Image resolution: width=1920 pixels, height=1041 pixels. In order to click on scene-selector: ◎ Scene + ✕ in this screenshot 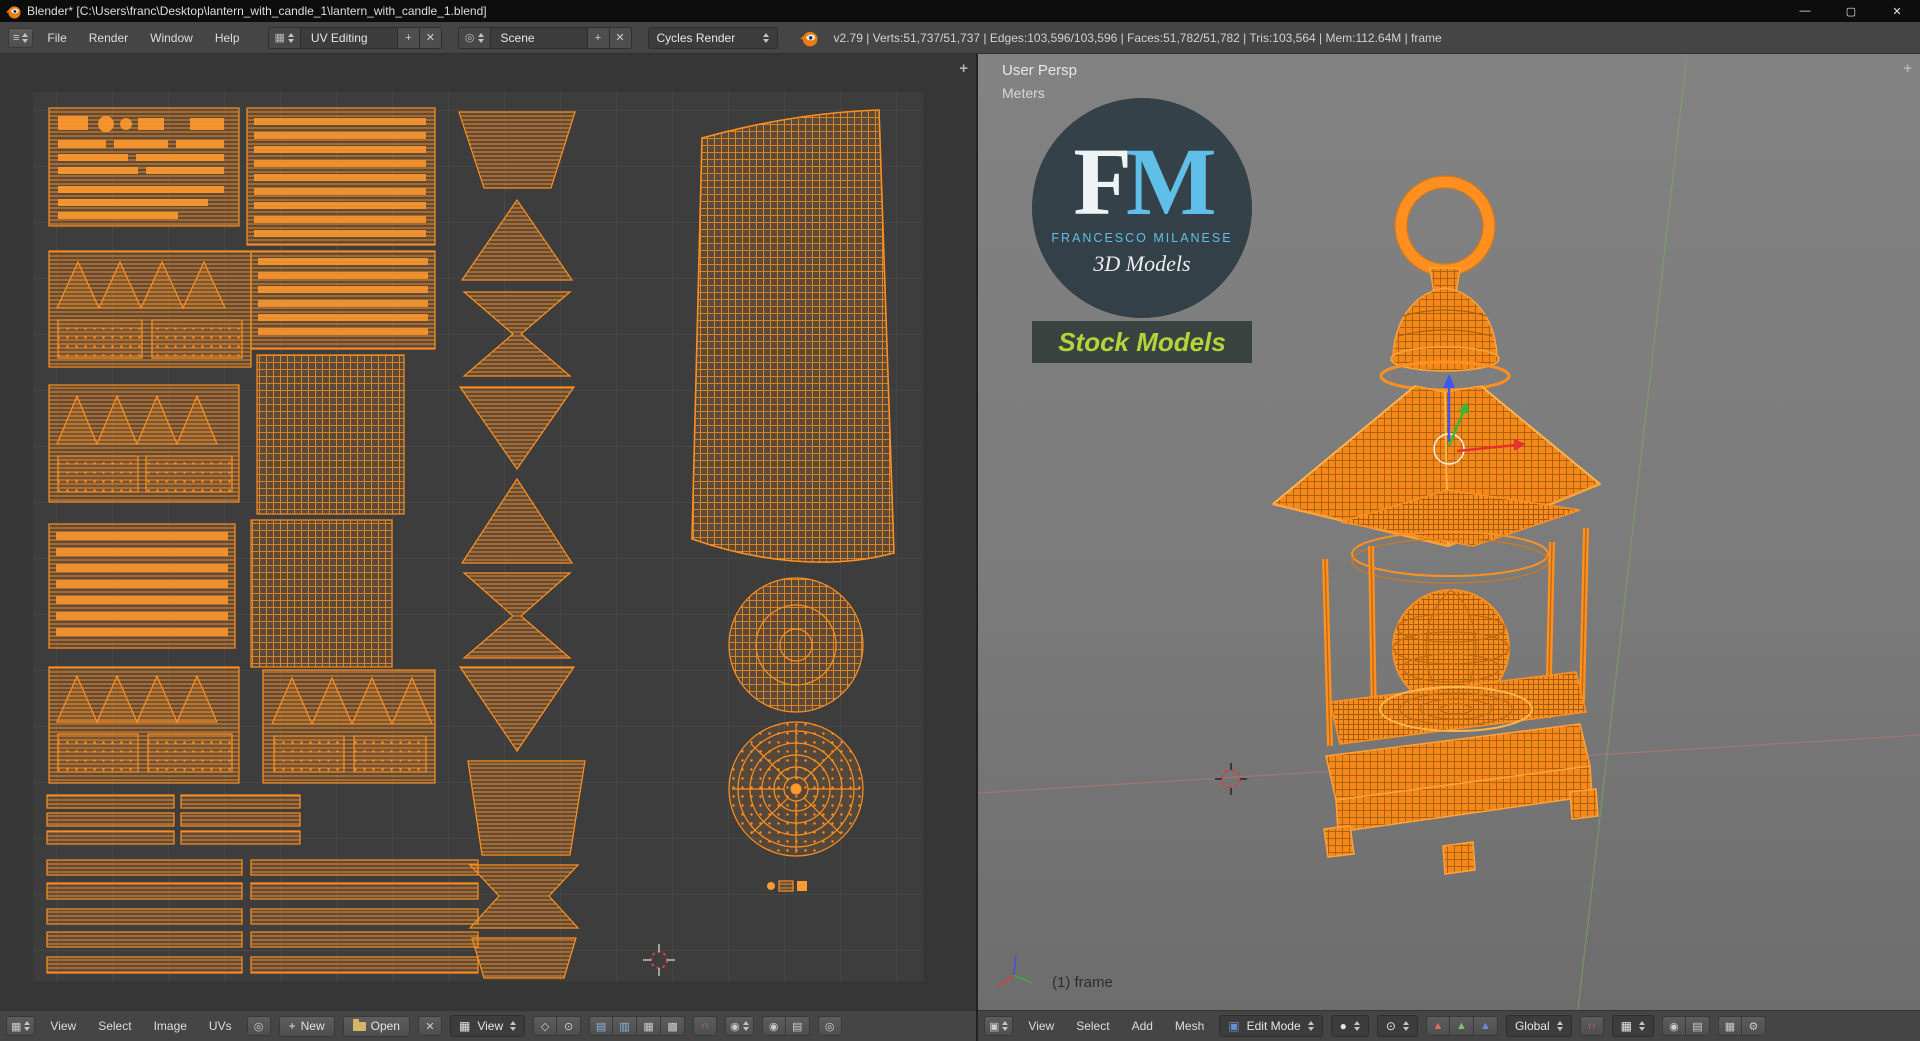, I will do `click(544, 37)`.